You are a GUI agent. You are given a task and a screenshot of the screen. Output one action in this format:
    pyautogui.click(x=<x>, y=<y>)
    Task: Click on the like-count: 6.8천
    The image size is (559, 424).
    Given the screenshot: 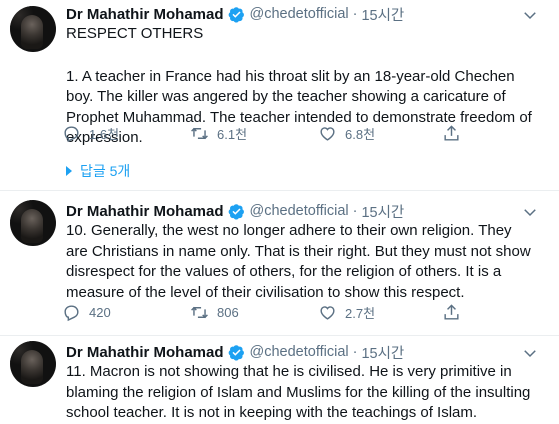 What is the action you would take?
    pyautogui.click(x=360, y=134)
    